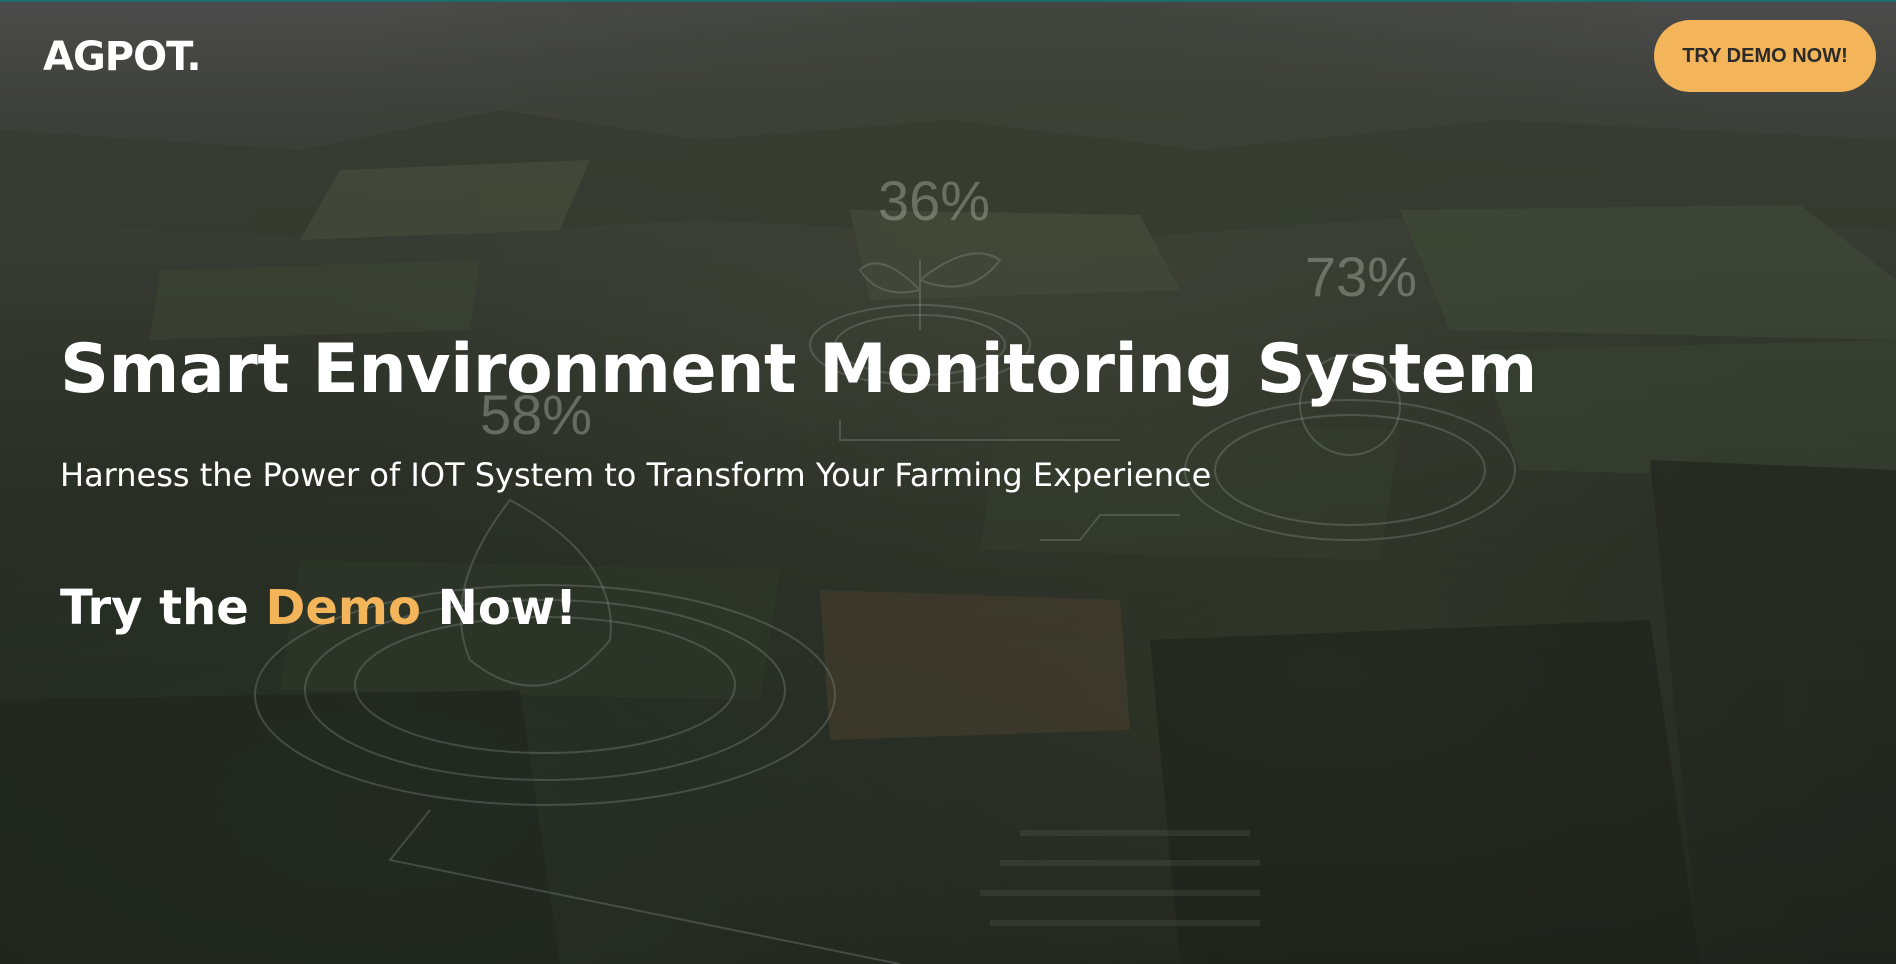 This screenshot has height=964, width=1896. What do you see at coordinates (122, 57) in the screenshot?
I see `brand-logo: AGPOT.` at bounding box center [122, 57].